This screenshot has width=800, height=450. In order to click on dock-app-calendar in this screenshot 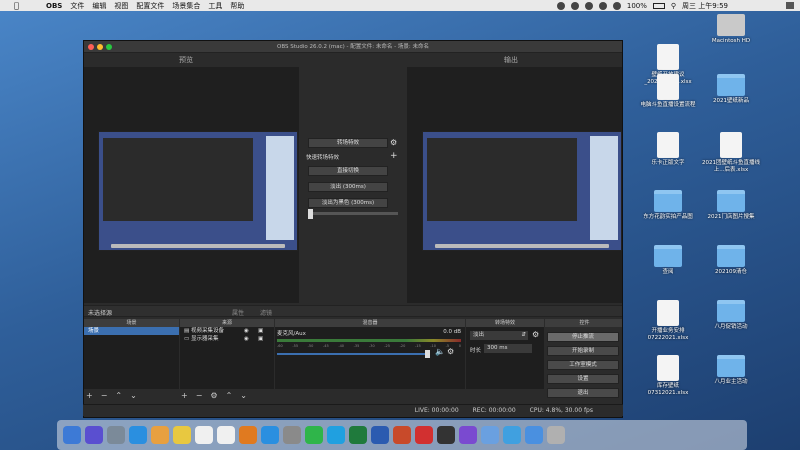, I will do `click(204, 435)`.